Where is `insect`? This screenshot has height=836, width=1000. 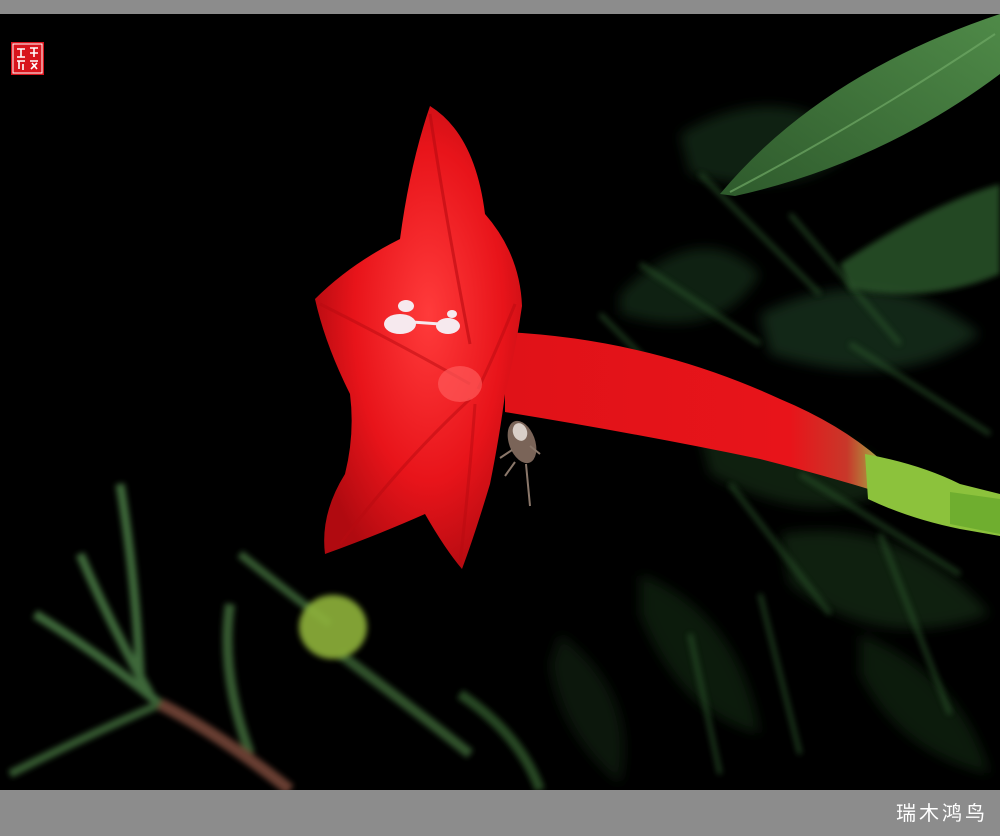
insect is located at coordinates (520, 463).